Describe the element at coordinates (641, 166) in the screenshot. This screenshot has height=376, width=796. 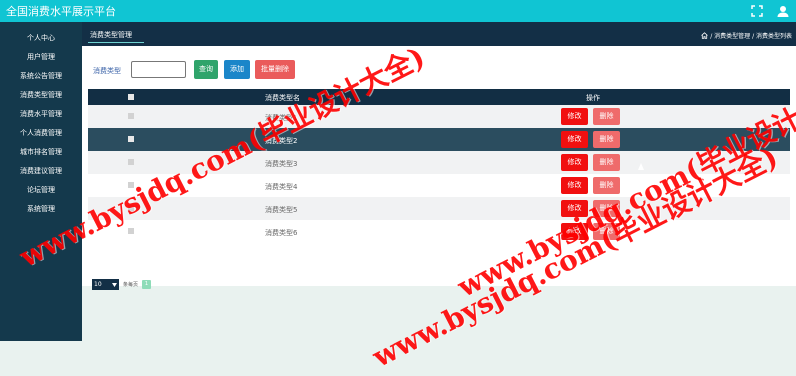
I see `mouse-cursor-icon` at that location.